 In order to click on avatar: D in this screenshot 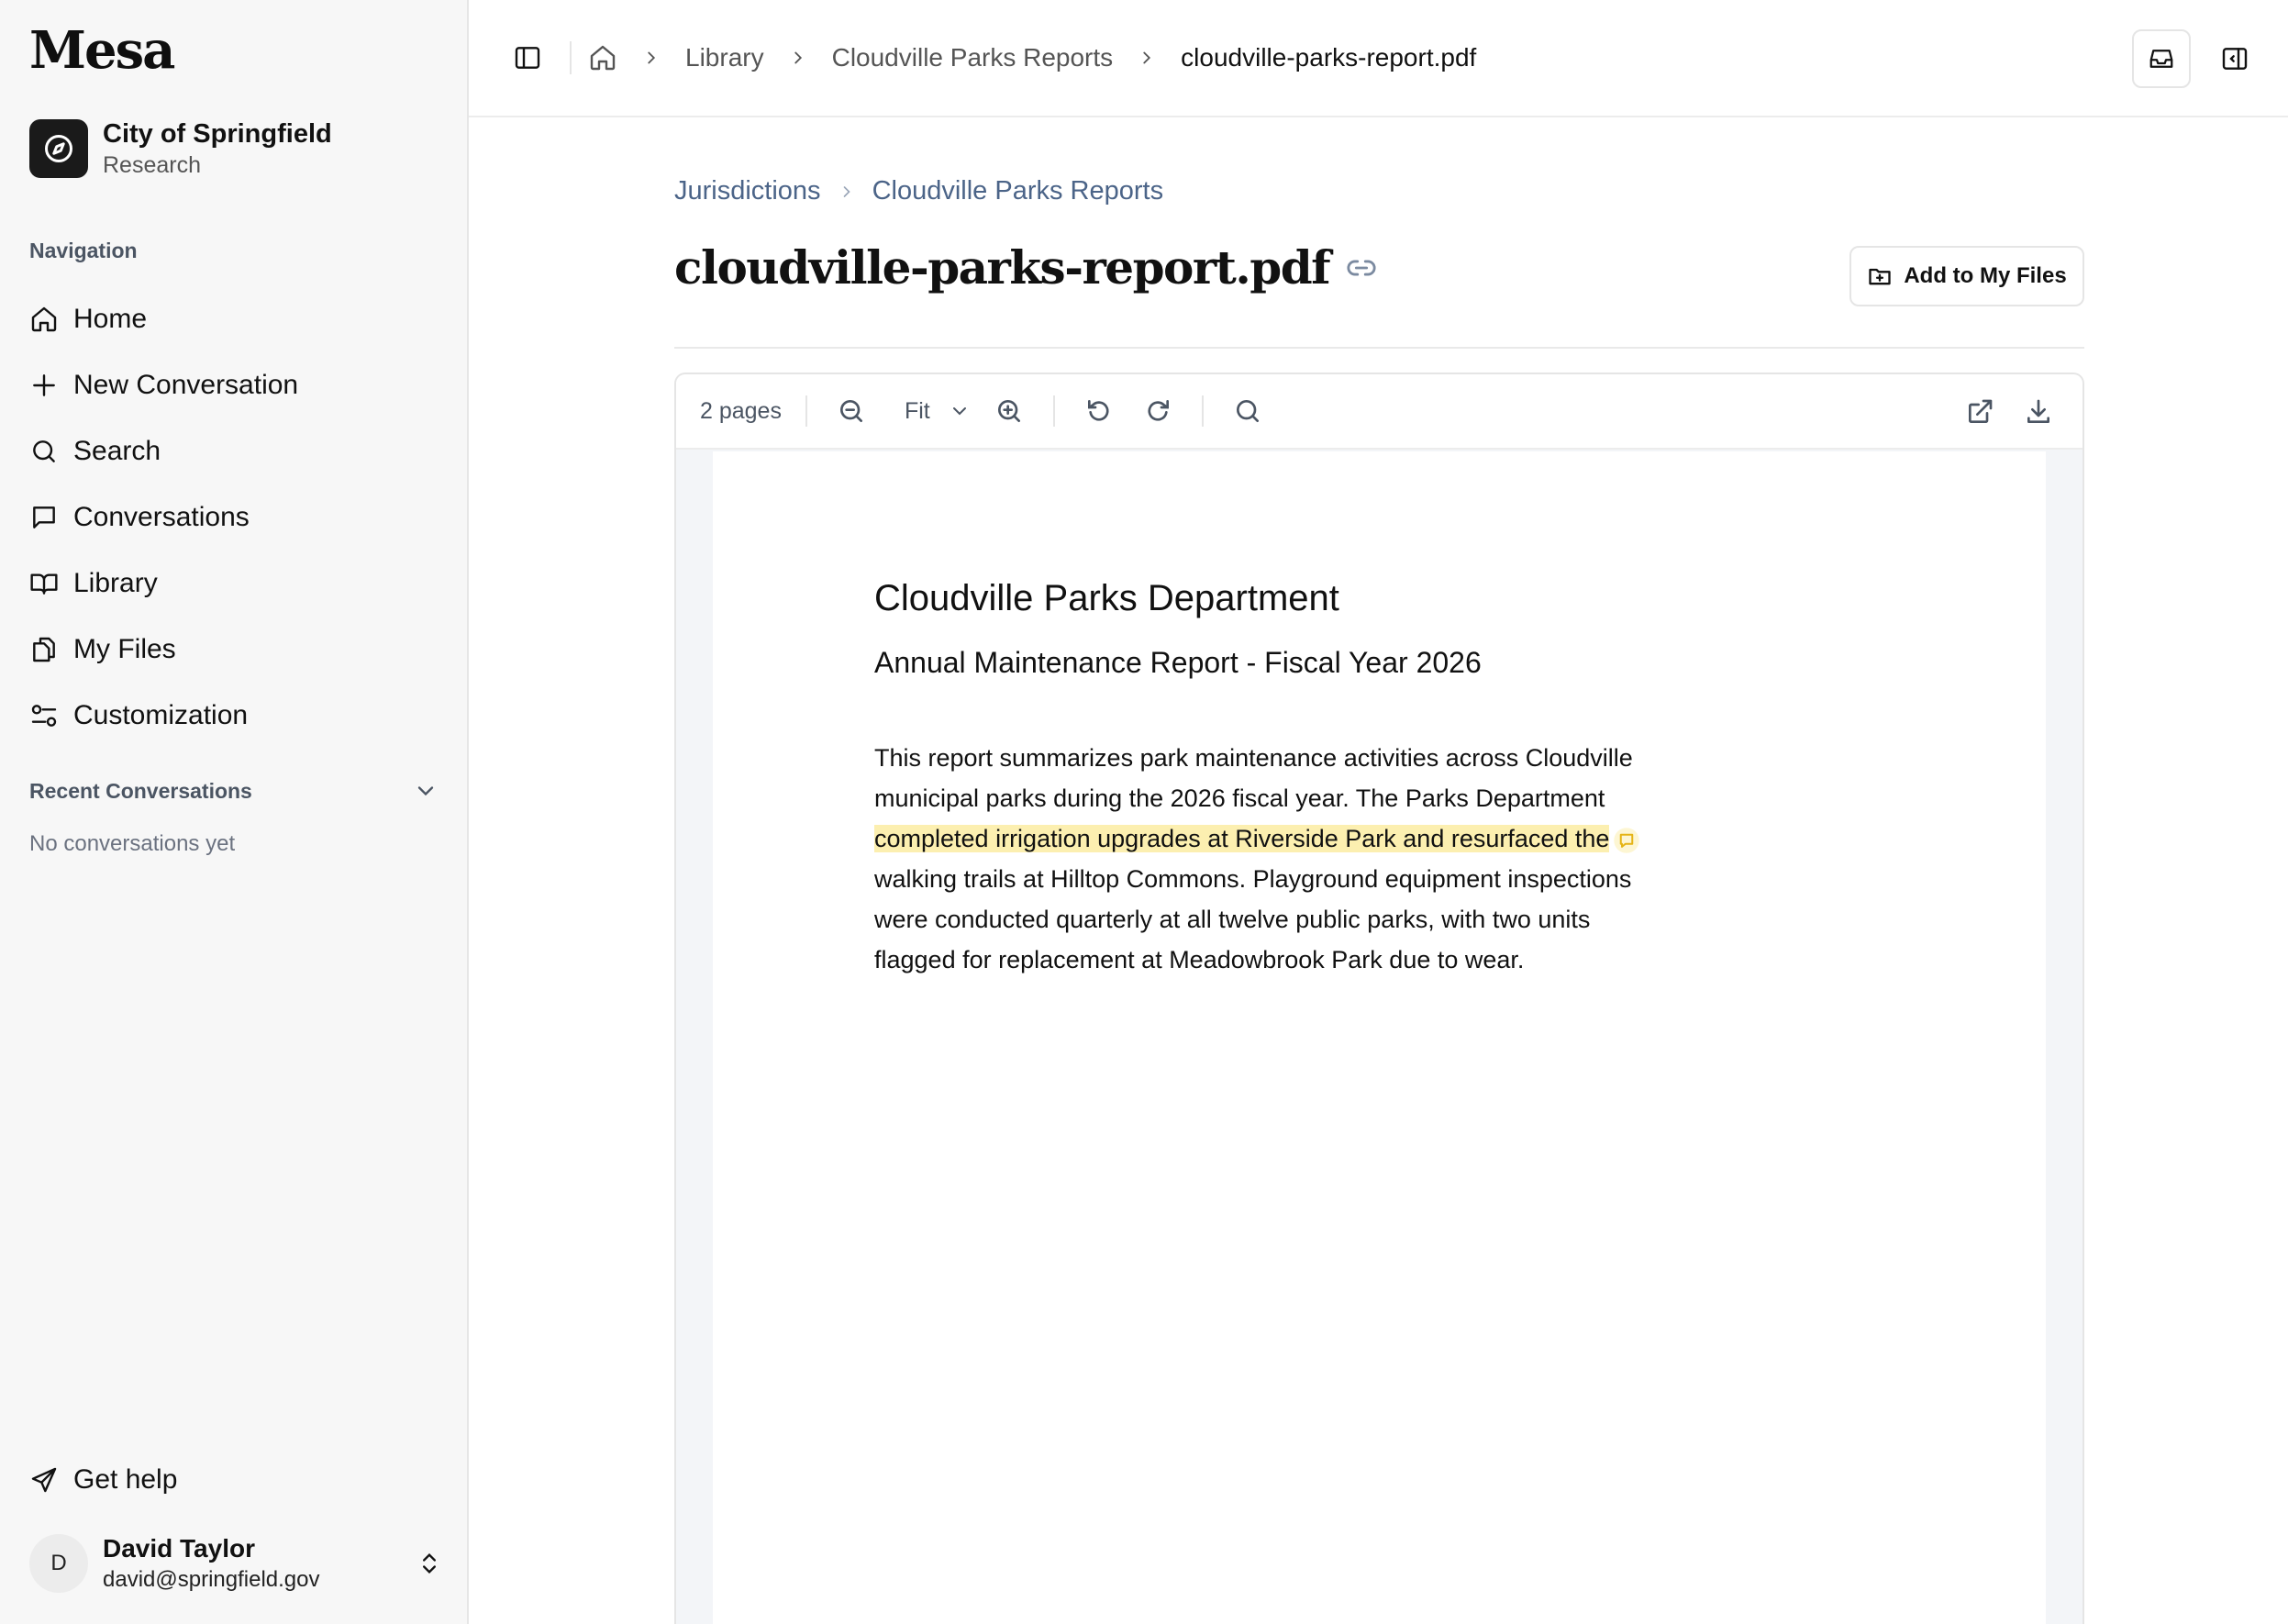, I will do `click(58, 1563)`.